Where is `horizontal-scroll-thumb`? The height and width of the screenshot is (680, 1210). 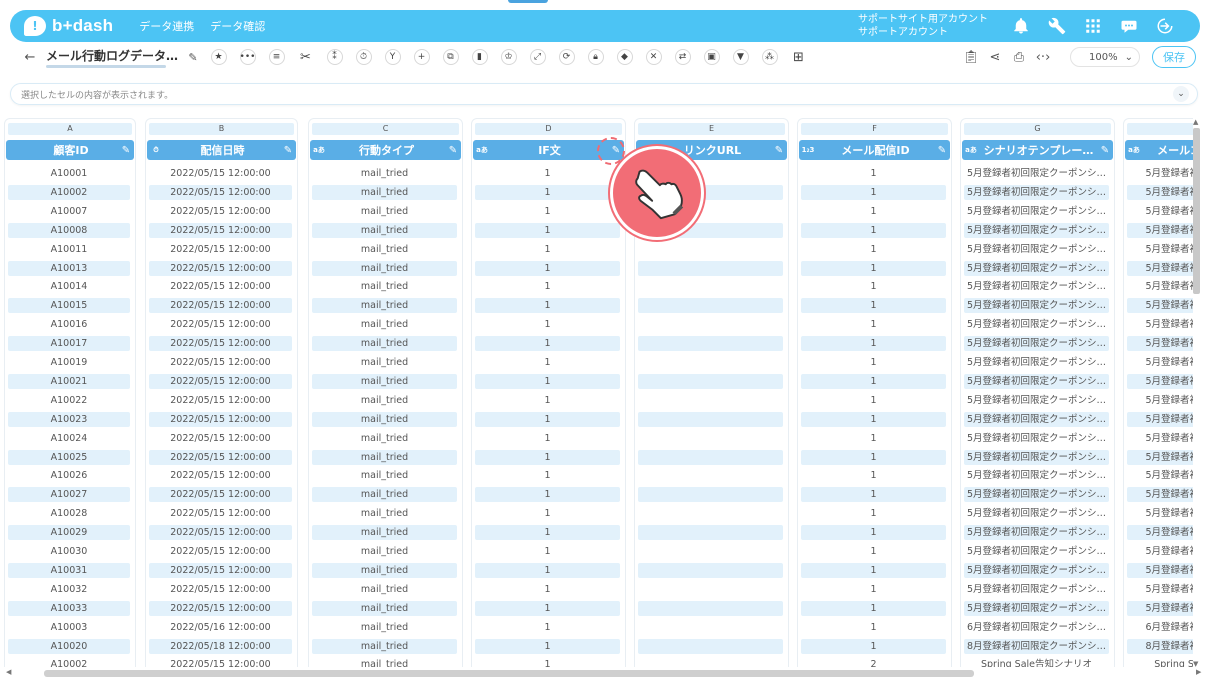 horizontal-scroll-thumb is located at coordinates (509, 673).